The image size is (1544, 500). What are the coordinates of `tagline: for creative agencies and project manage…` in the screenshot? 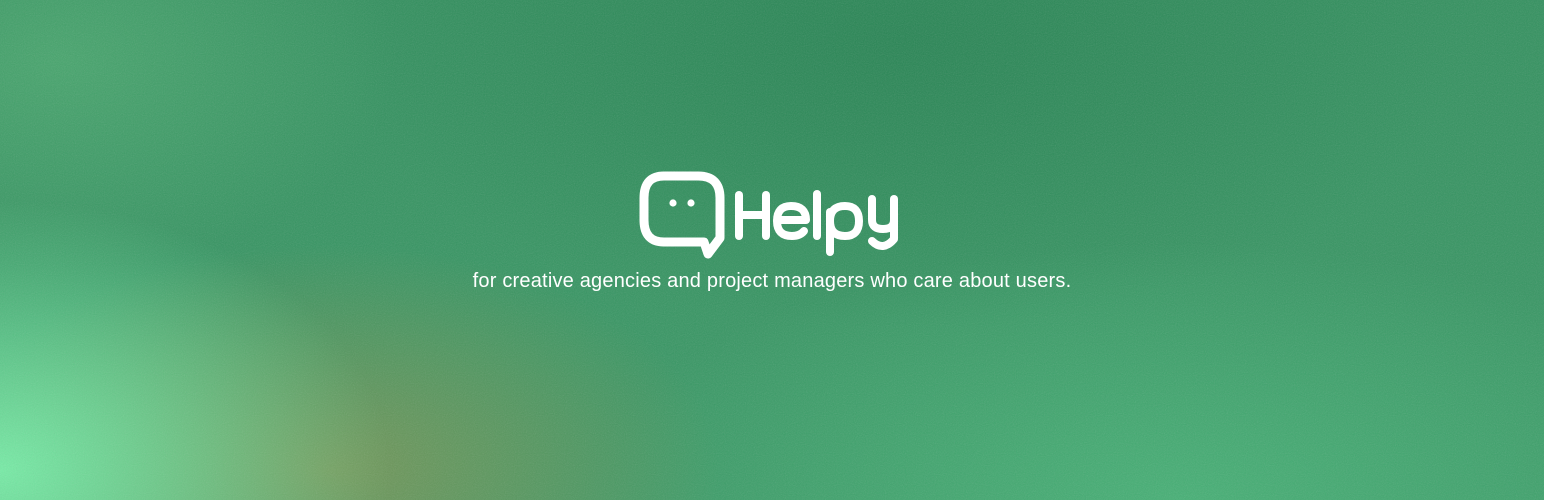 It's located at (772, 281).